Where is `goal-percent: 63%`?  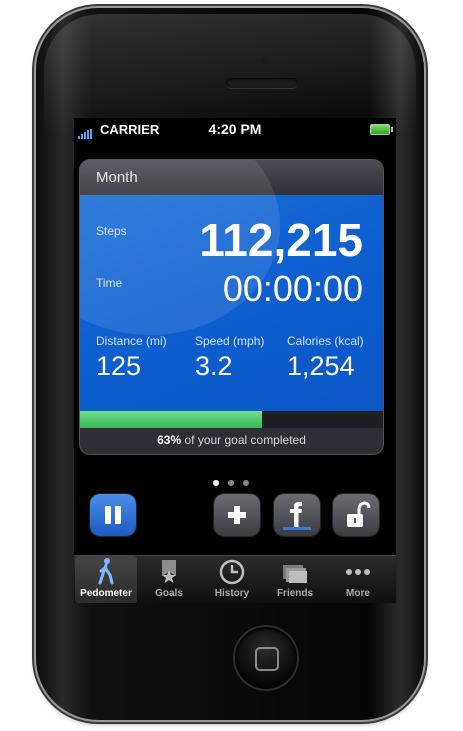
goal-percent: 63% is located at coordinates (169, 440).